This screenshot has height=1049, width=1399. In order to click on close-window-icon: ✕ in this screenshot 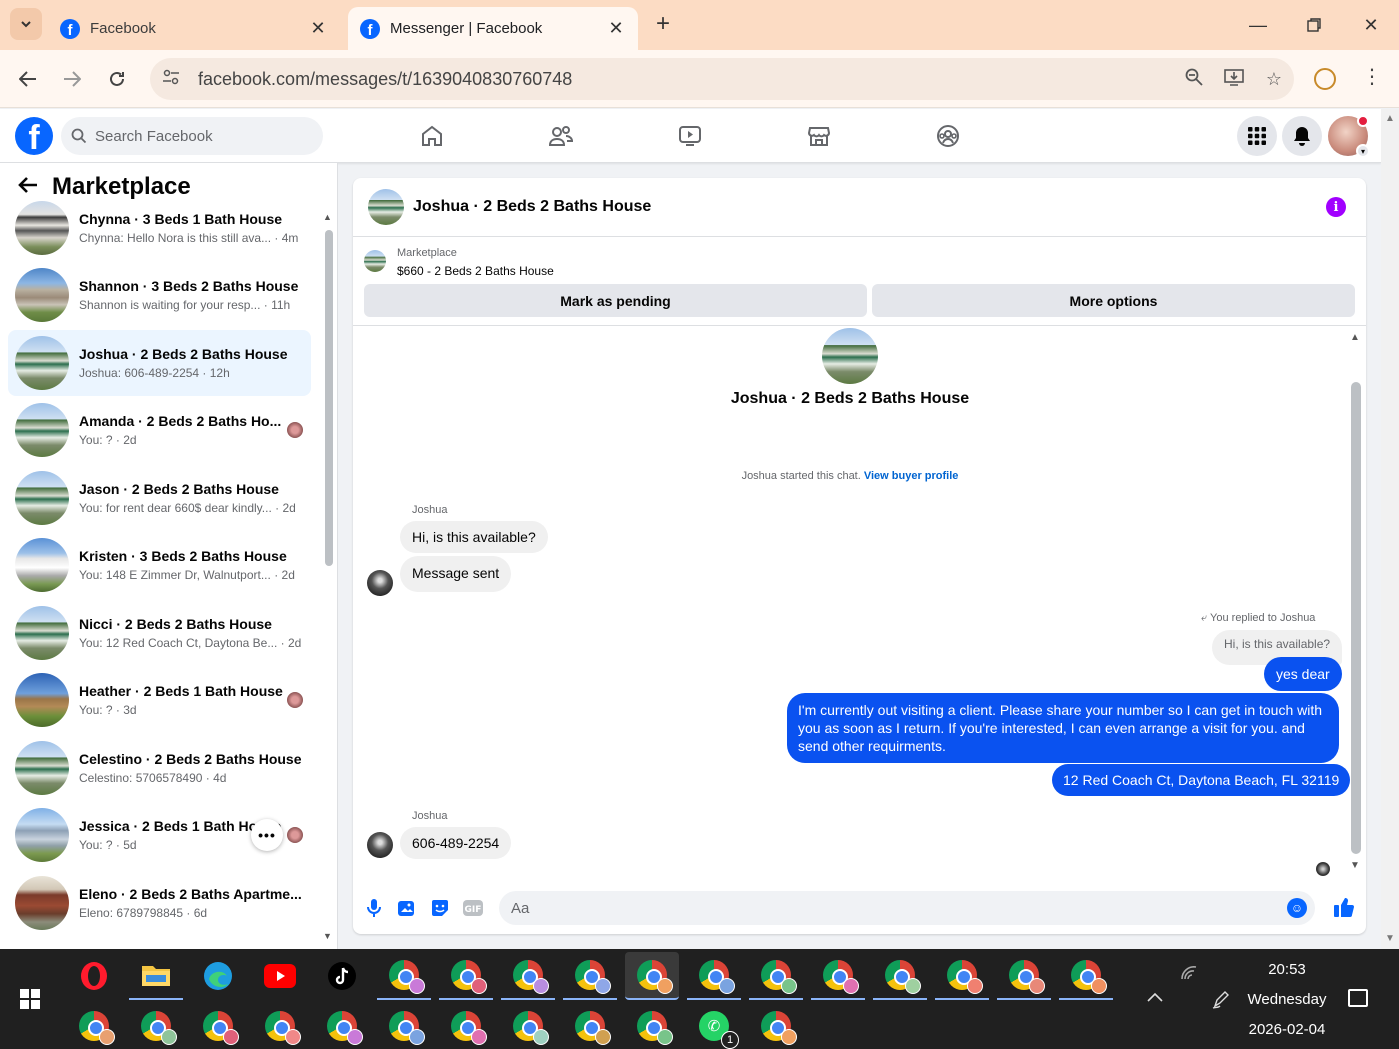, I will do `click(1371, 25)`.